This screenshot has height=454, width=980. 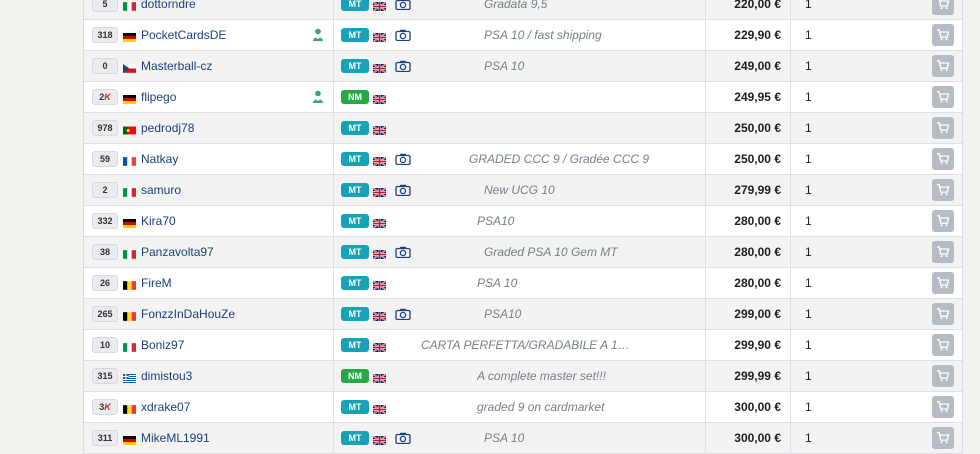 I want to click on seller-link: MikeML1991, so click(x=175, y=438).